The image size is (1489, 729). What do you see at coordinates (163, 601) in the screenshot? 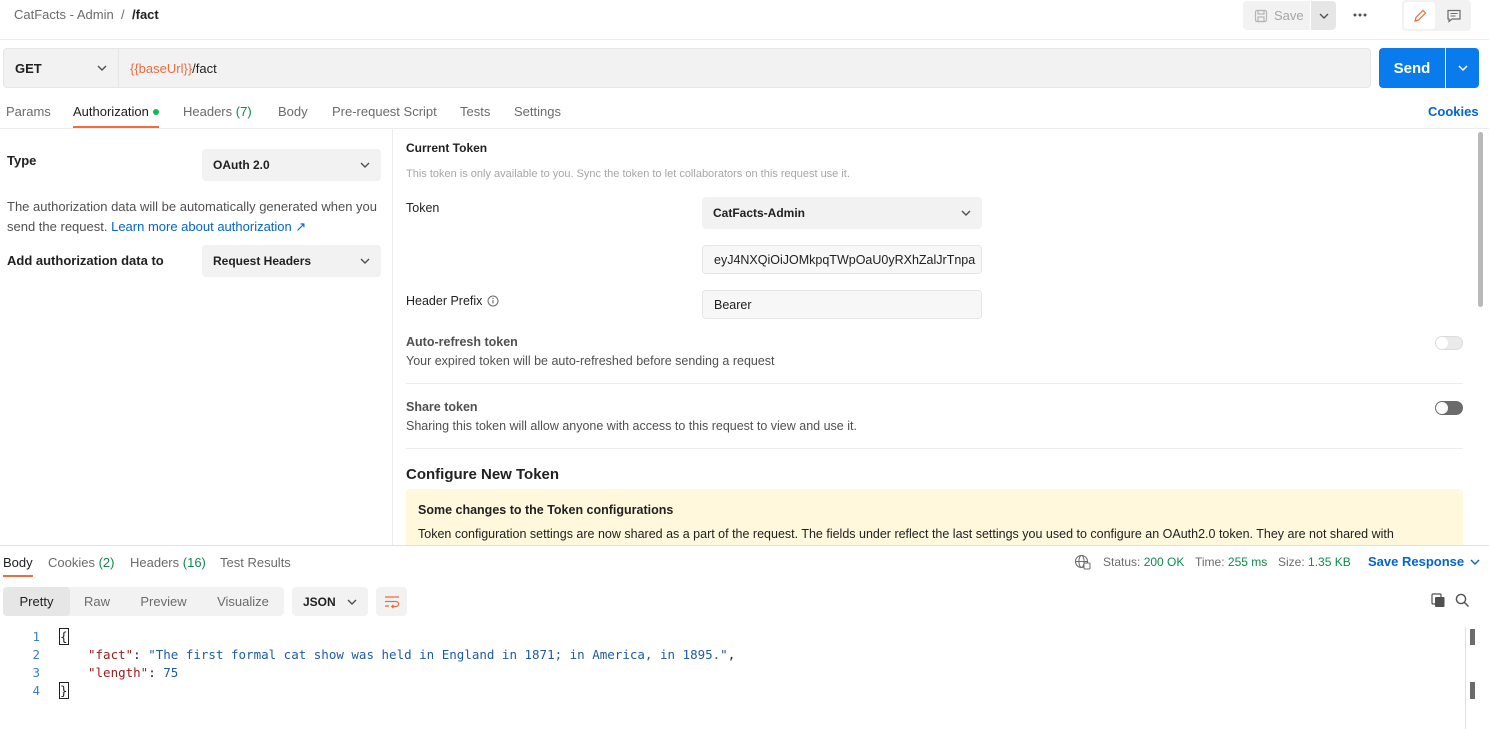
I see `view-preview-button: Preview` at bounding box center [163, 601].